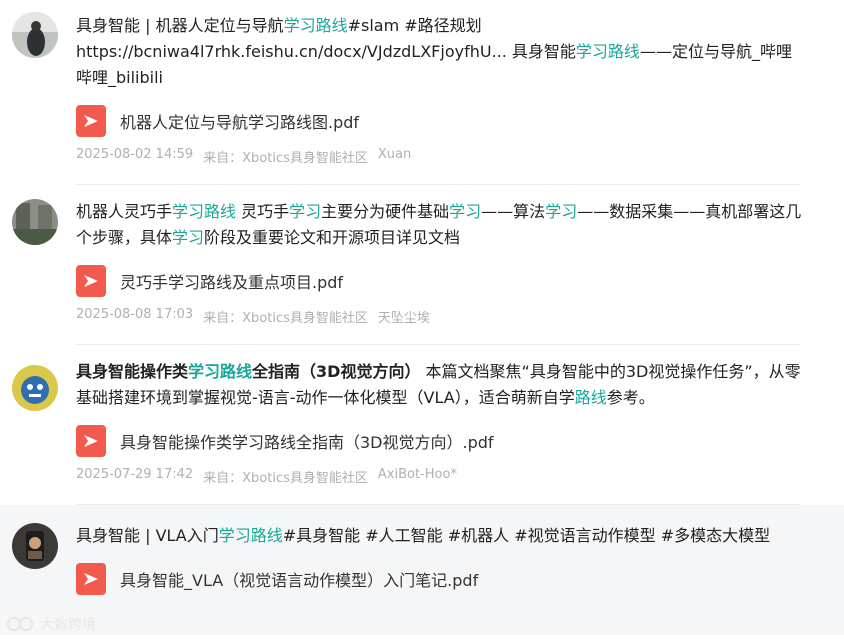 This screenshot has width=844, height=640. I want to click on text-segment: 具身智能 | VLA入门, so click(147, 535).